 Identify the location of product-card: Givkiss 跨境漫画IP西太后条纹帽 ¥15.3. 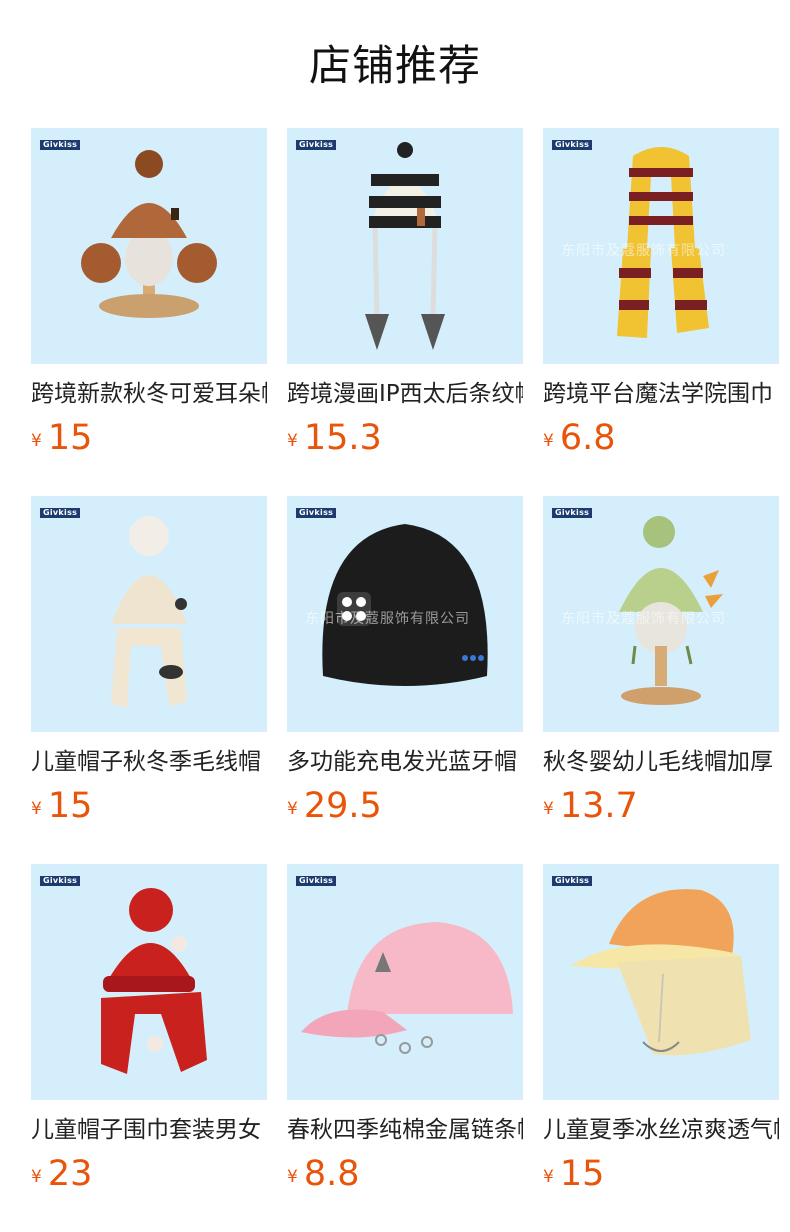
(405, 301).